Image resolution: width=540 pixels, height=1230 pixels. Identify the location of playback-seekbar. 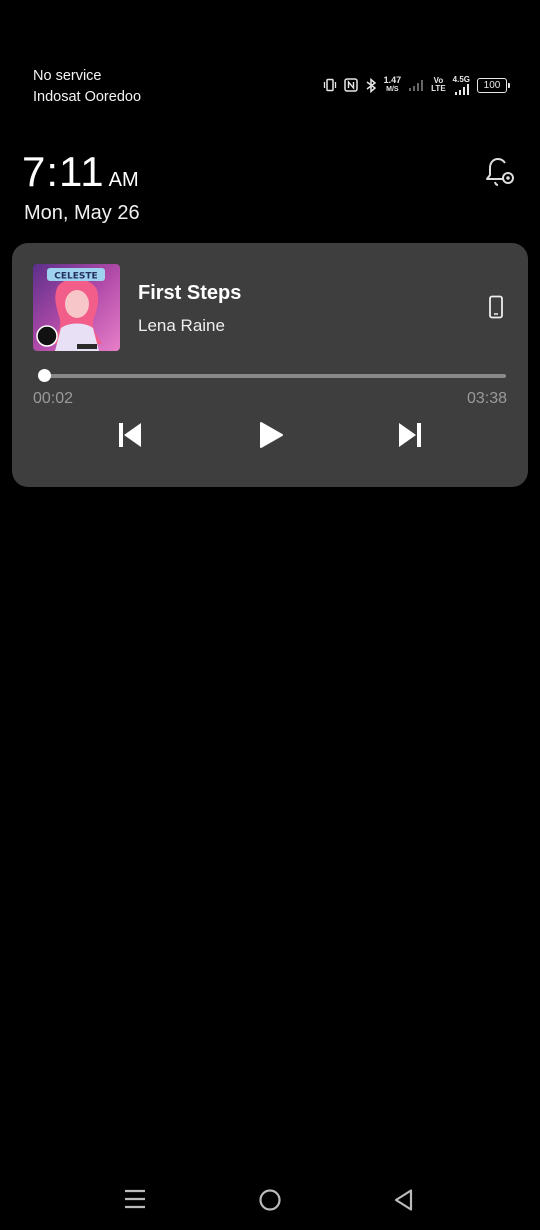
(272, 375).